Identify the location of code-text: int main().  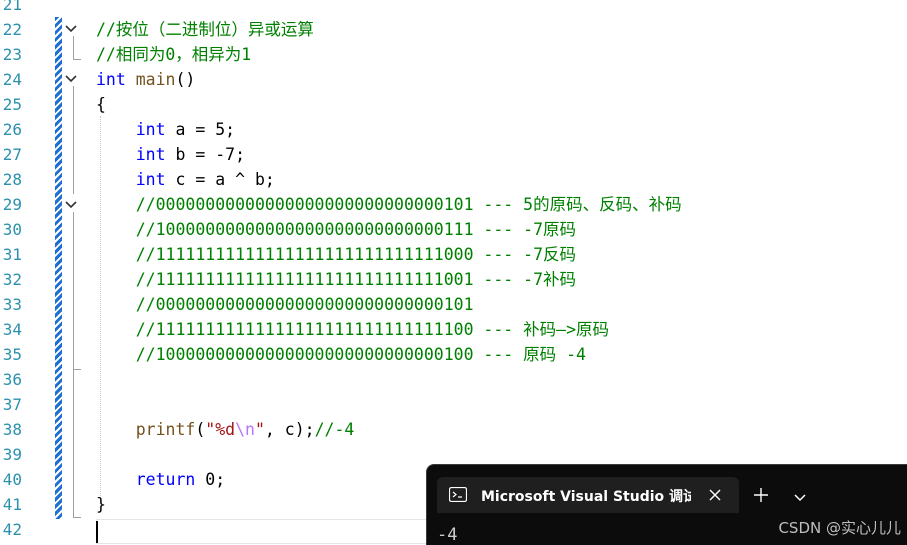
(145, 79).